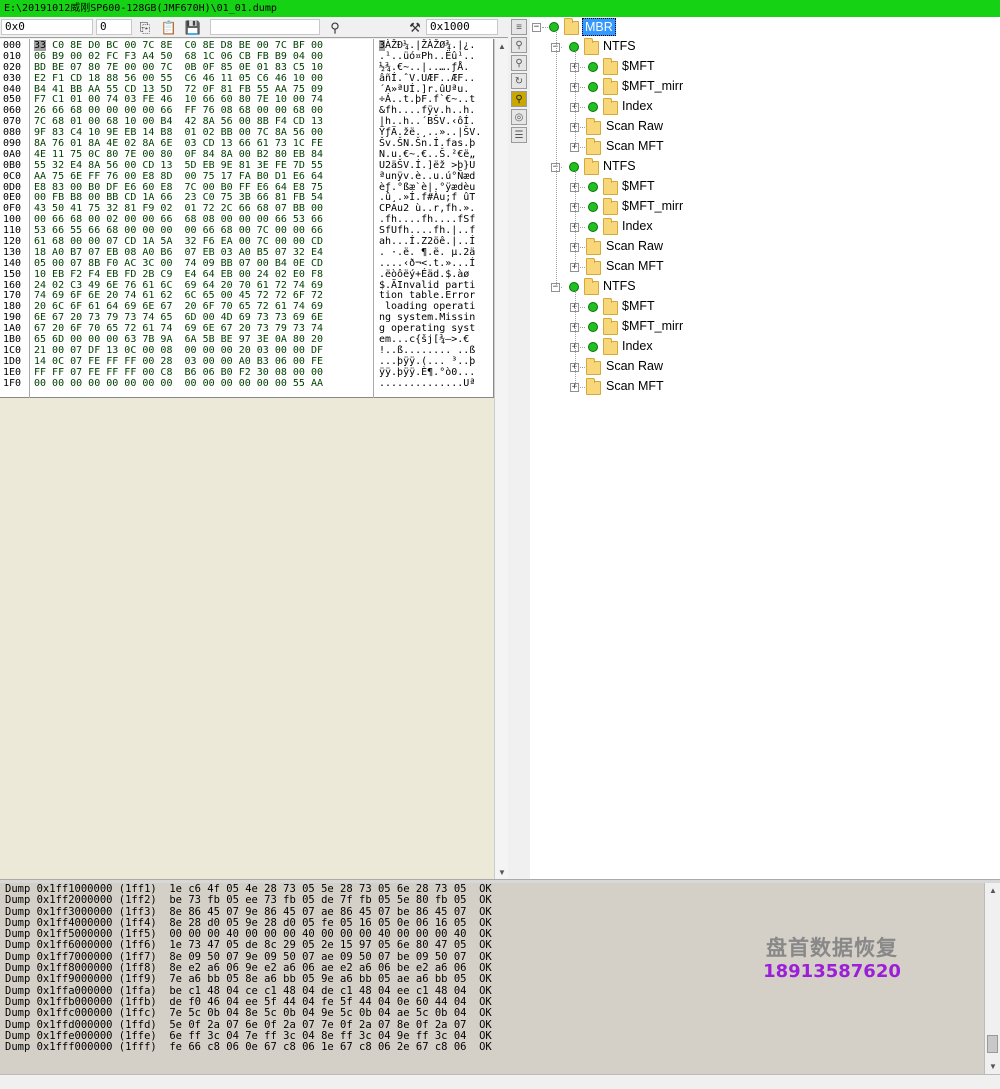  I want to click on ascii-row-text: ÀŽÐ¼.|ŽÀŽØ¾.|¿., so click(430, 45).